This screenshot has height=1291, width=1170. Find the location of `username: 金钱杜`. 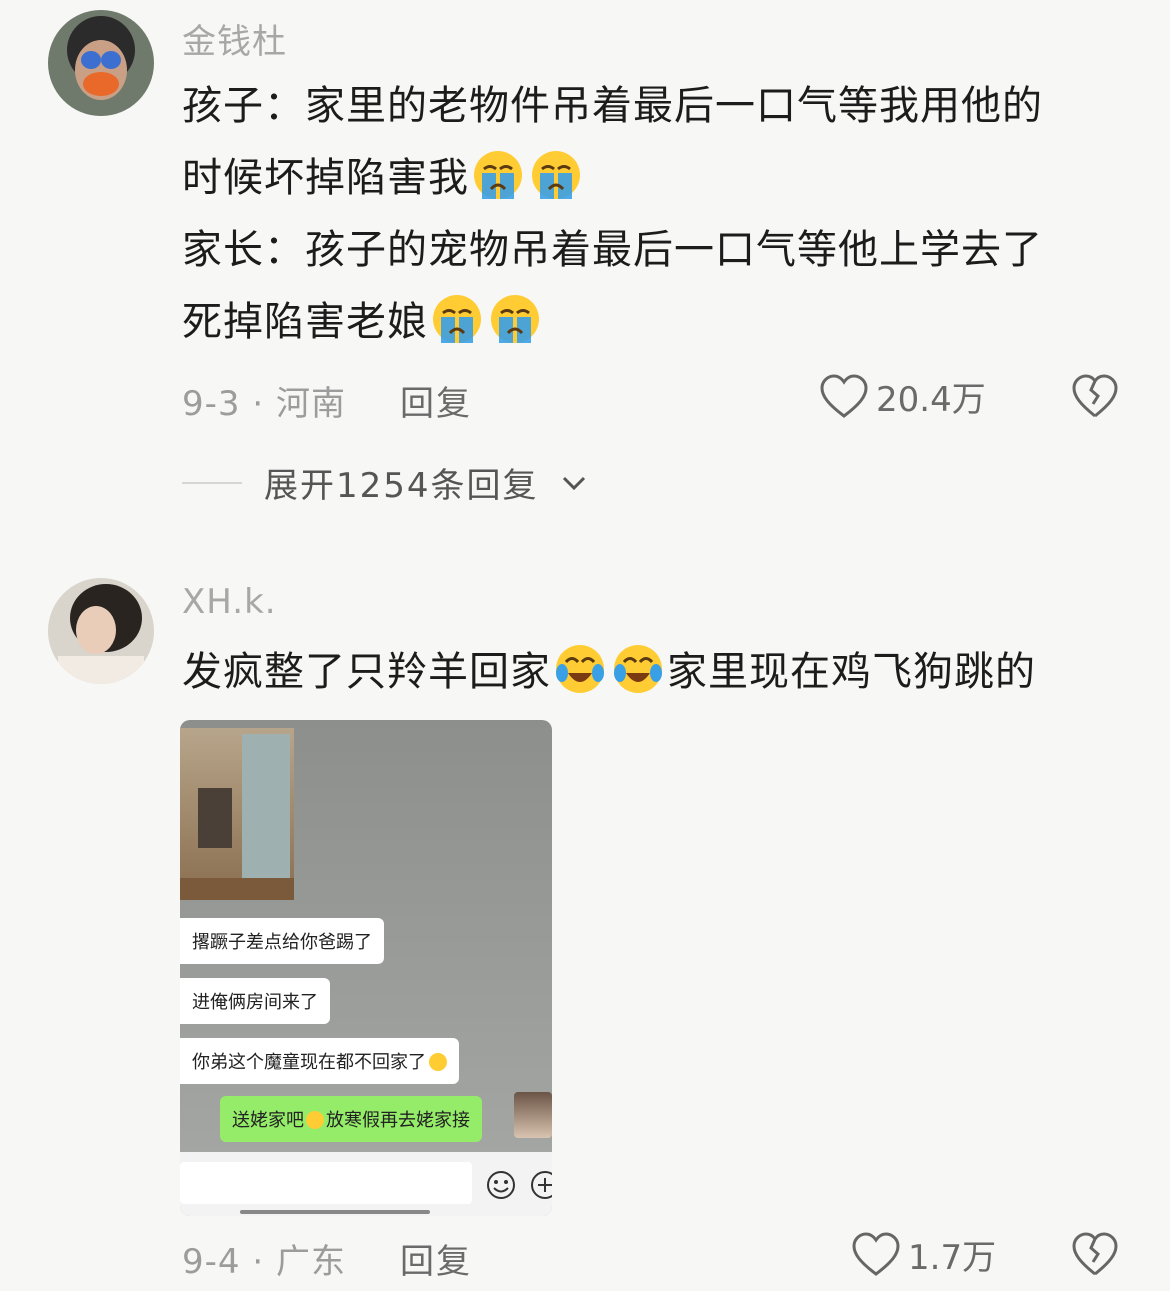

username: 金钱杜 is located at coordinates (234, 38).